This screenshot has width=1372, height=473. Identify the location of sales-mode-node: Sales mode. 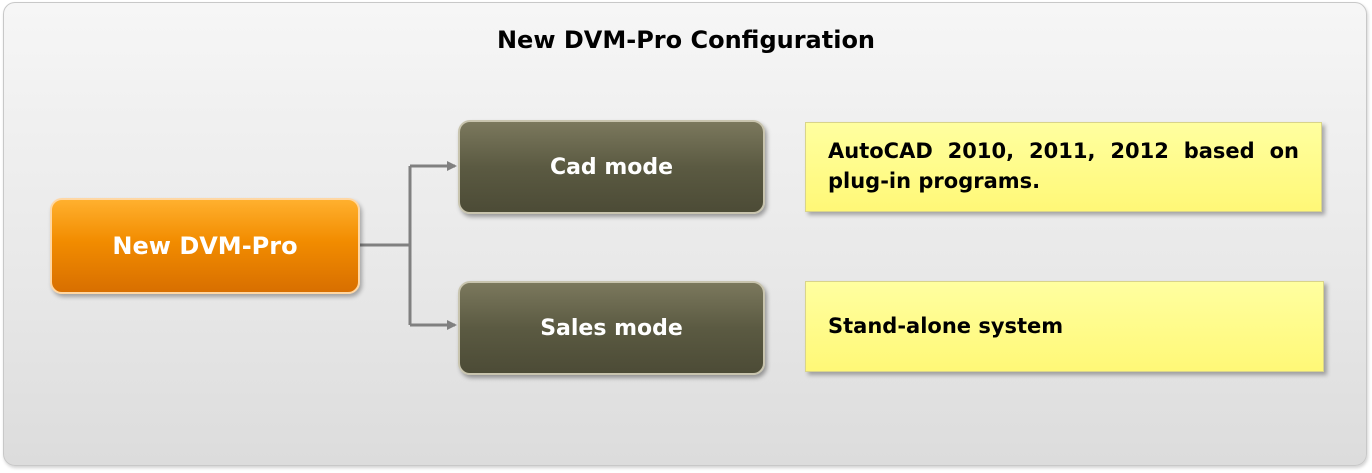
(611, 328).